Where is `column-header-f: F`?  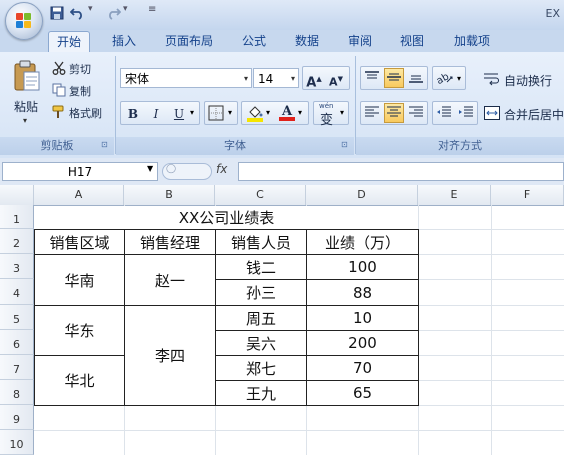
column-header-f: F is located at coordinates (527, 195).